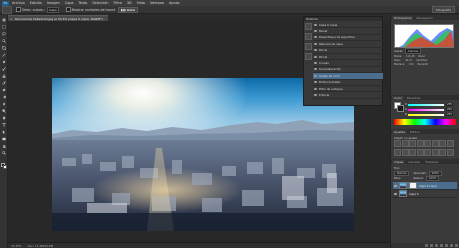  What do you see at coordinates (405, 152) in the screenshot?
I see `channel-mixer-icon` at bounding box center [405, 152].